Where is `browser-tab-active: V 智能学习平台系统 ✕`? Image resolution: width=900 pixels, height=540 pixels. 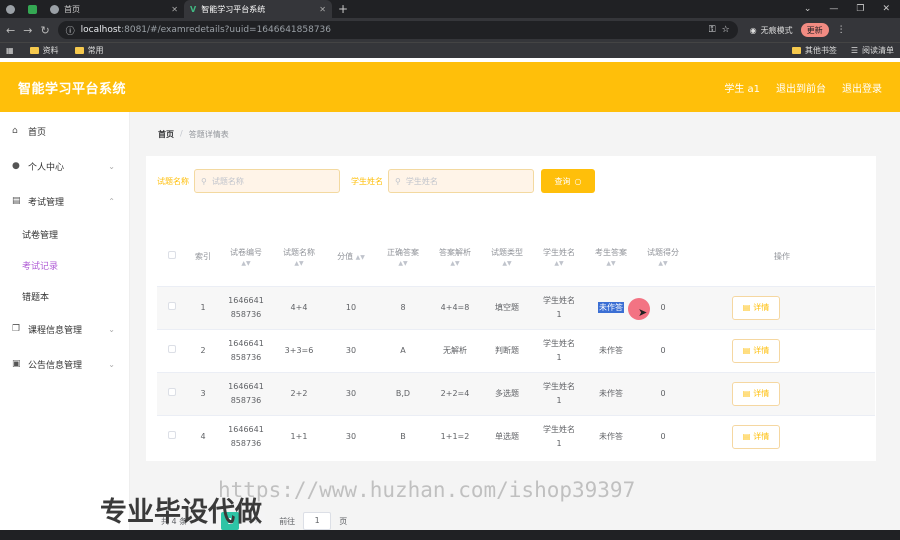 browser-tab-active: V 智能学习平台系统 ✕ is located at coordinates (258, 9).